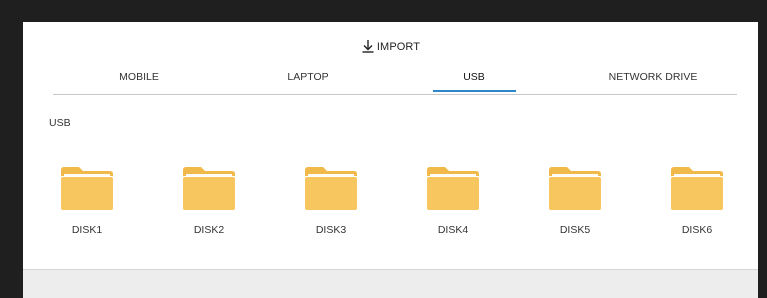  What do you see at coordinates (209, 230) in the screenshot?
I see `disk-name: DISK2` at bounding box center [209, 230].